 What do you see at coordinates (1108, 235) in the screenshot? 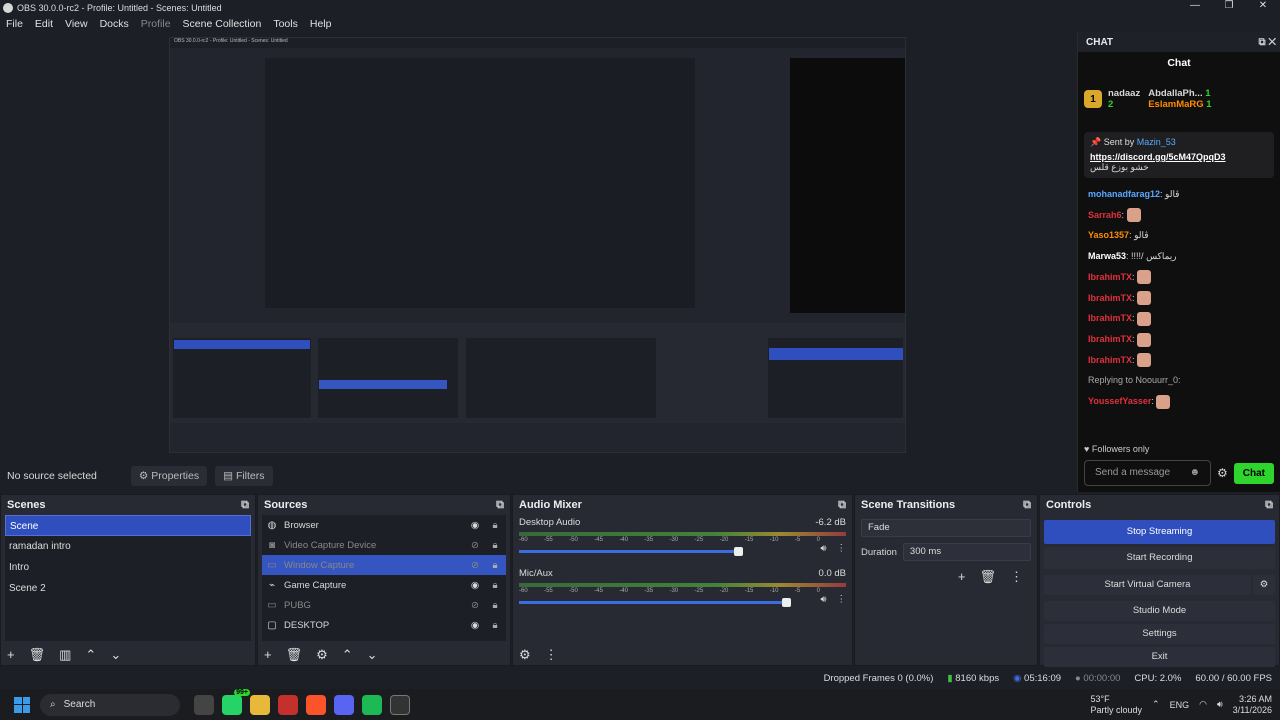
I see `chat-user: Yaso1357` at bounding box center [1108, 235].